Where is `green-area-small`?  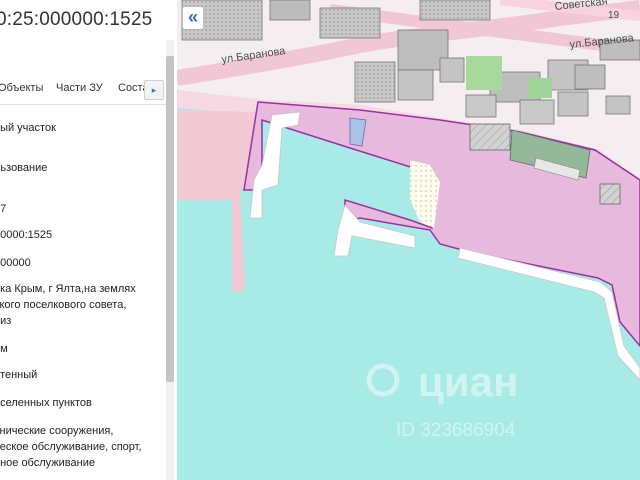 green-area-small is located at coordinates (540, 88).